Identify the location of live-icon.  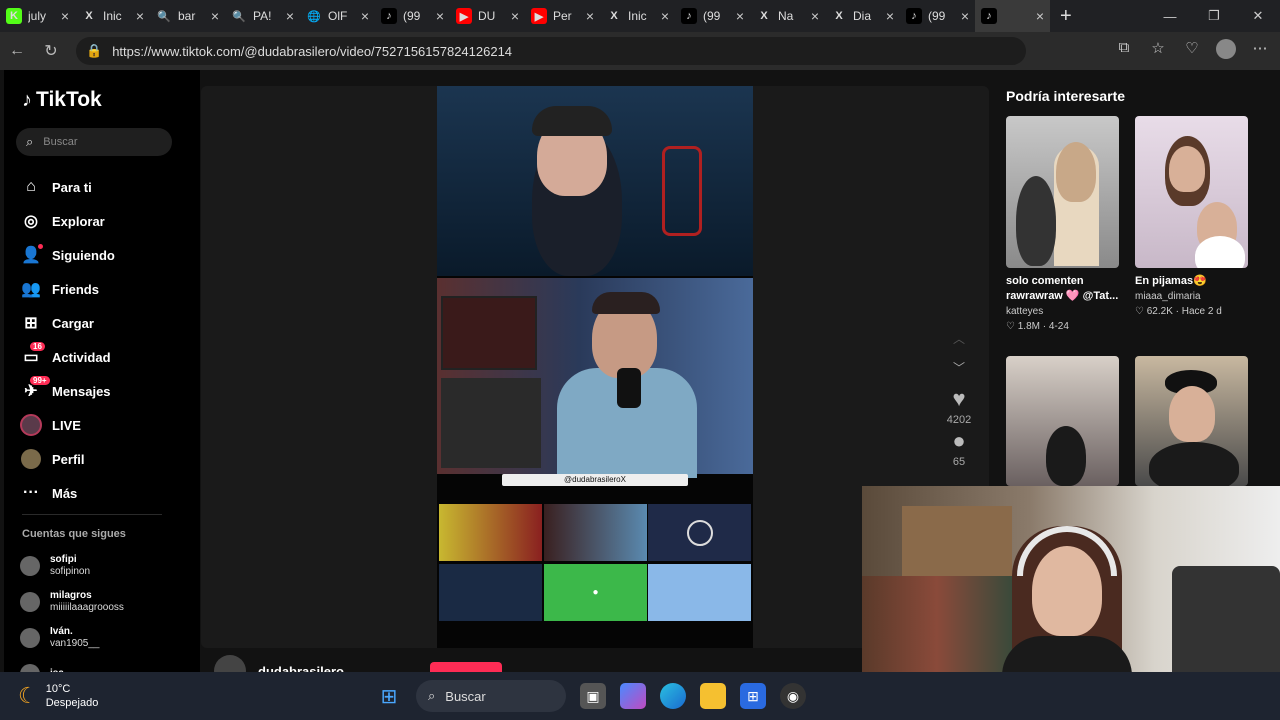
(31, 425).